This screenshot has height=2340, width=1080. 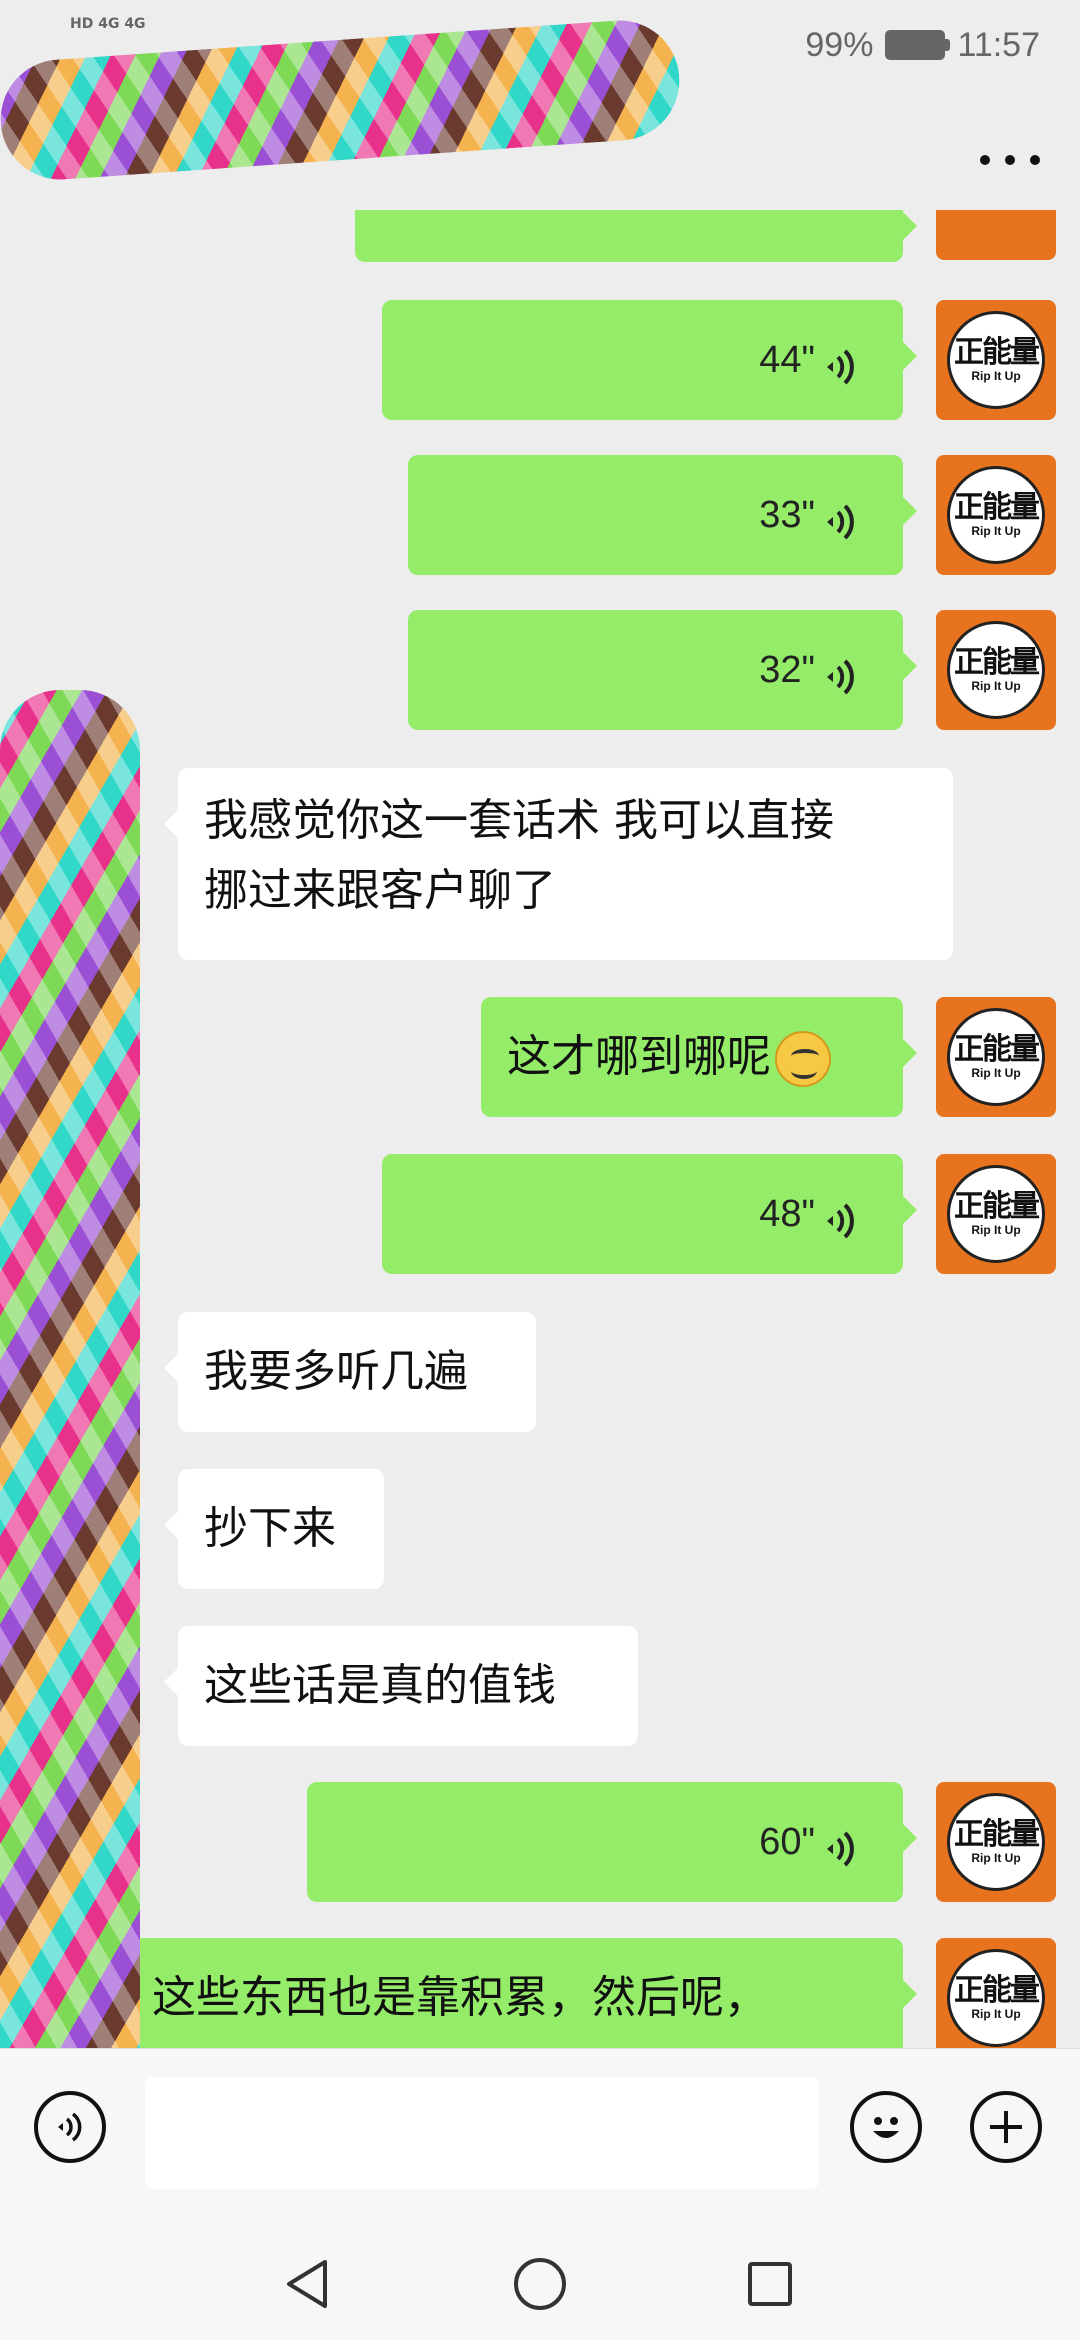 I want to click on more-options-icon, so click(x=1010, y=160).